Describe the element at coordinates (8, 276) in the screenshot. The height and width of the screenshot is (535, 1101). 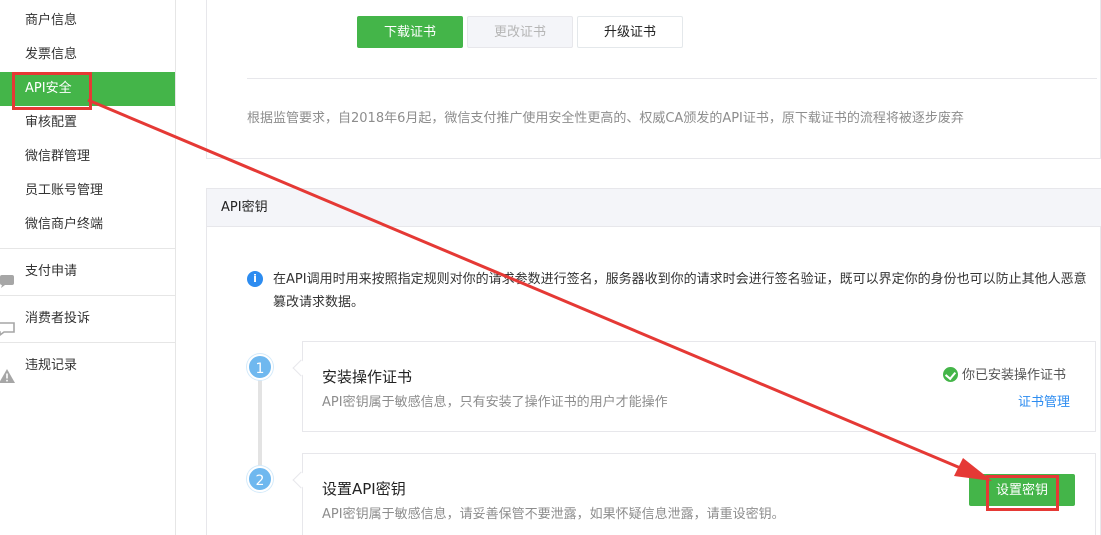
I see `chat-icon` at that location.